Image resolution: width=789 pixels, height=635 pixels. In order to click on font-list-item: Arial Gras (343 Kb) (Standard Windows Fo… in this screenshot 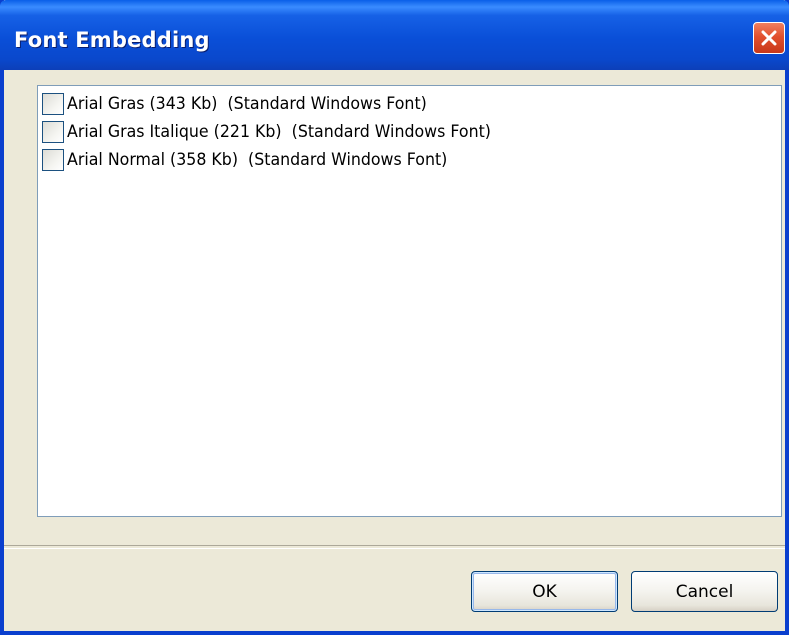, I will do `click(248, 104)`.